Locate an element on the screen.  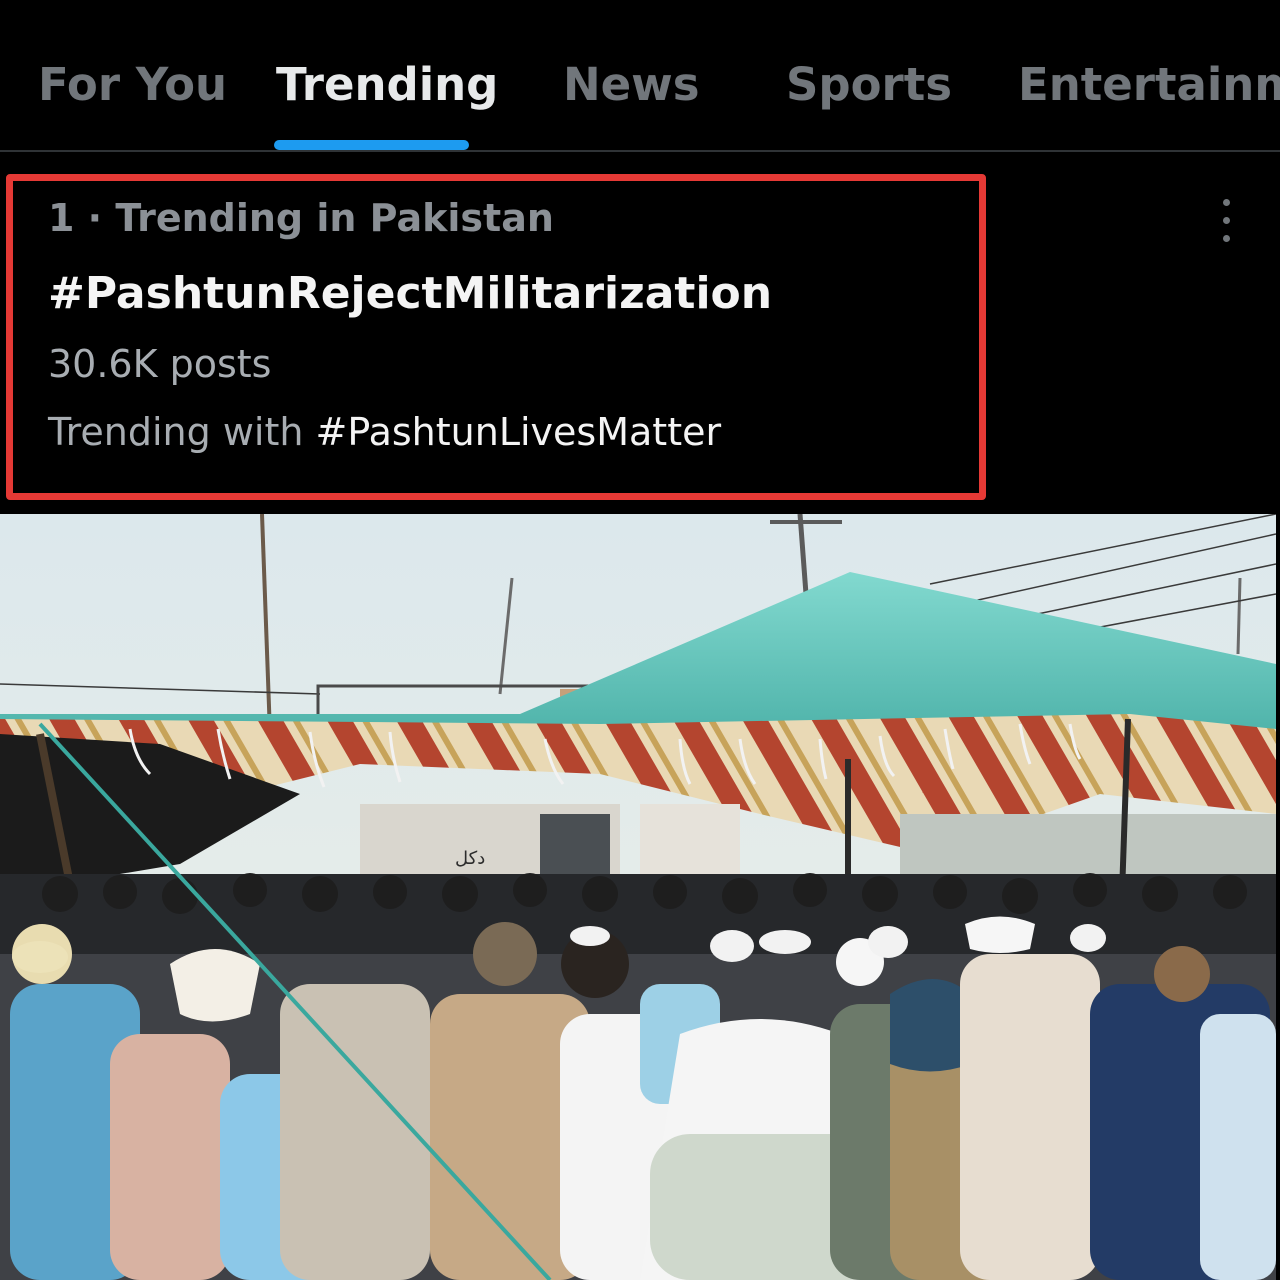
trending-with: Trending with #PashtunLivesMatter is located at coordinates (384, 432).